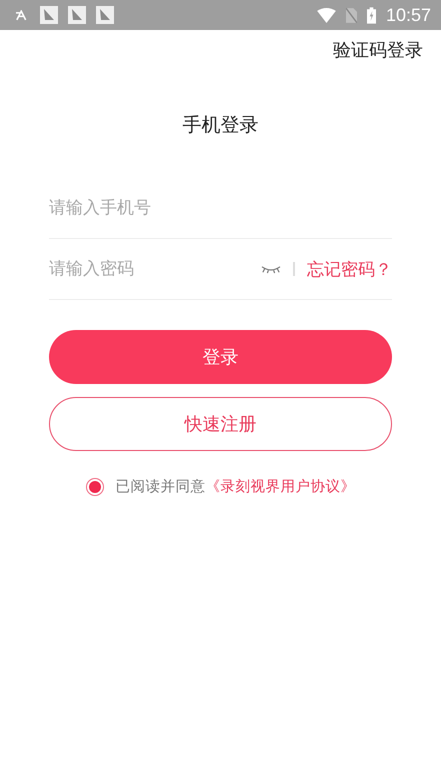 This screenshot has height=784, width=441. I want to click on page-title: 手机登录, so click(221, 125).